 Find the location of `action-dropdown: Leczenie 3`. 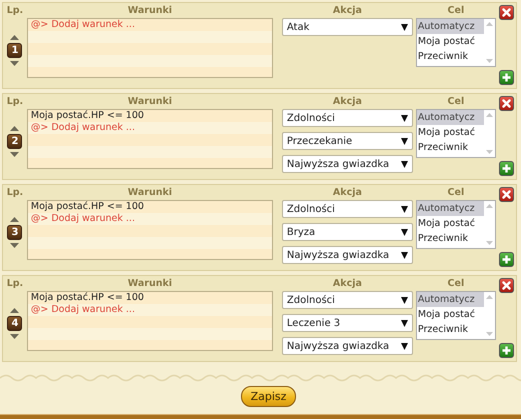

action-dropdown: Leczenie 3 is located at coordinates (347, 323).